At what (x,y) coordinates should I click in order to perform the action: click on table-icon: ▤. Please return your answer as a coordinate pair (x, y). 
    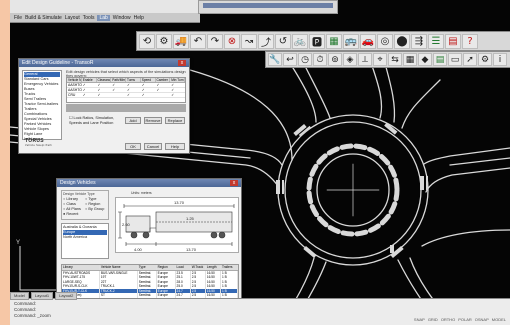
    Looking at the image, I should click on (440, 59).